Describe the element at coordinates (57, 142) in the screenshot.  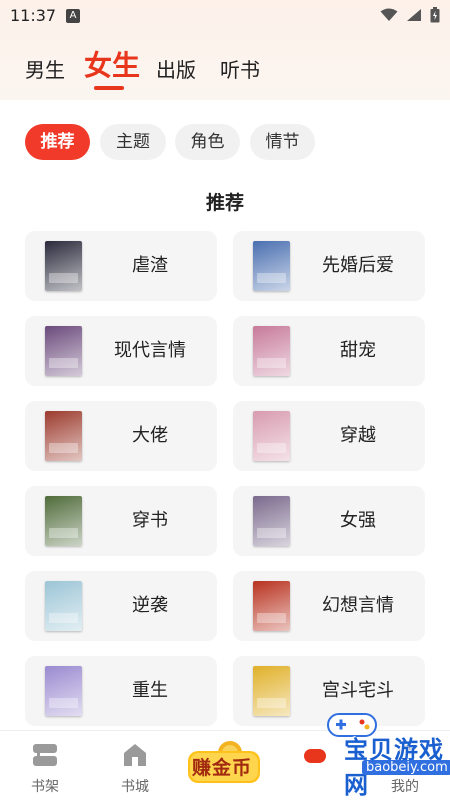
I see `chip-recommend: 推荐` at that location.